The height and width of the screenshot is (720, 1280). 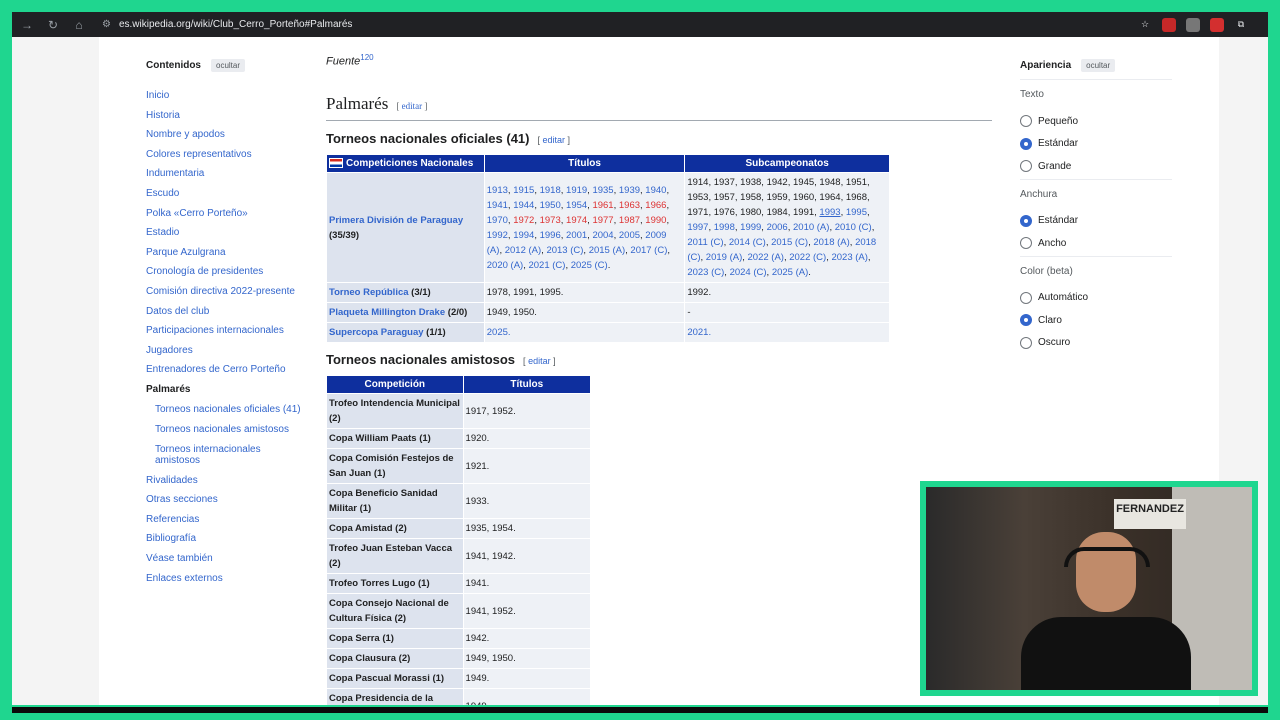 I want to click on year-link: 2015 (C), so click(x=789, y=242).